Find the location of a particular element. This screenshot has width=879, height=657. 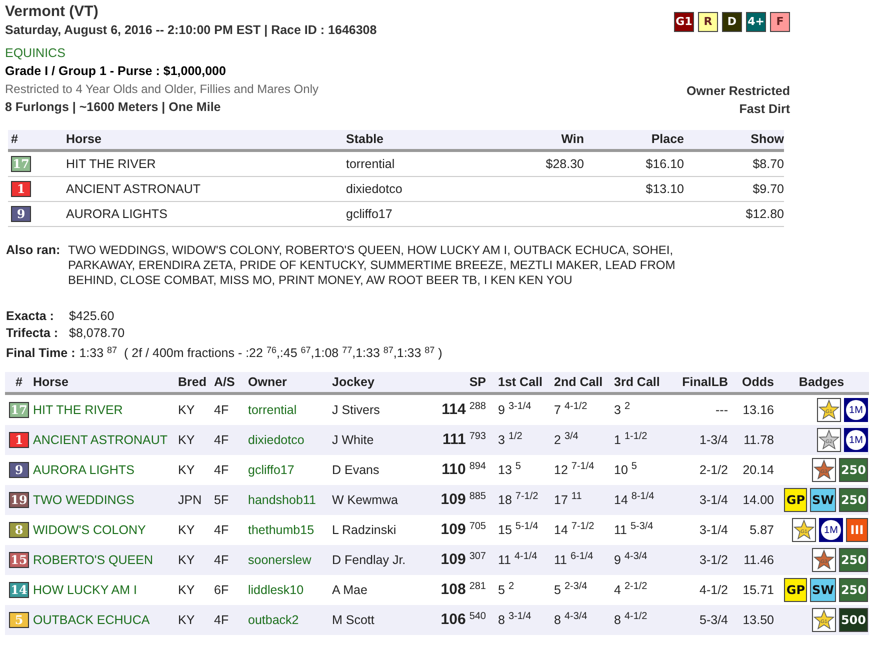

owner-link: torrential is located at coordinates (272, 409).